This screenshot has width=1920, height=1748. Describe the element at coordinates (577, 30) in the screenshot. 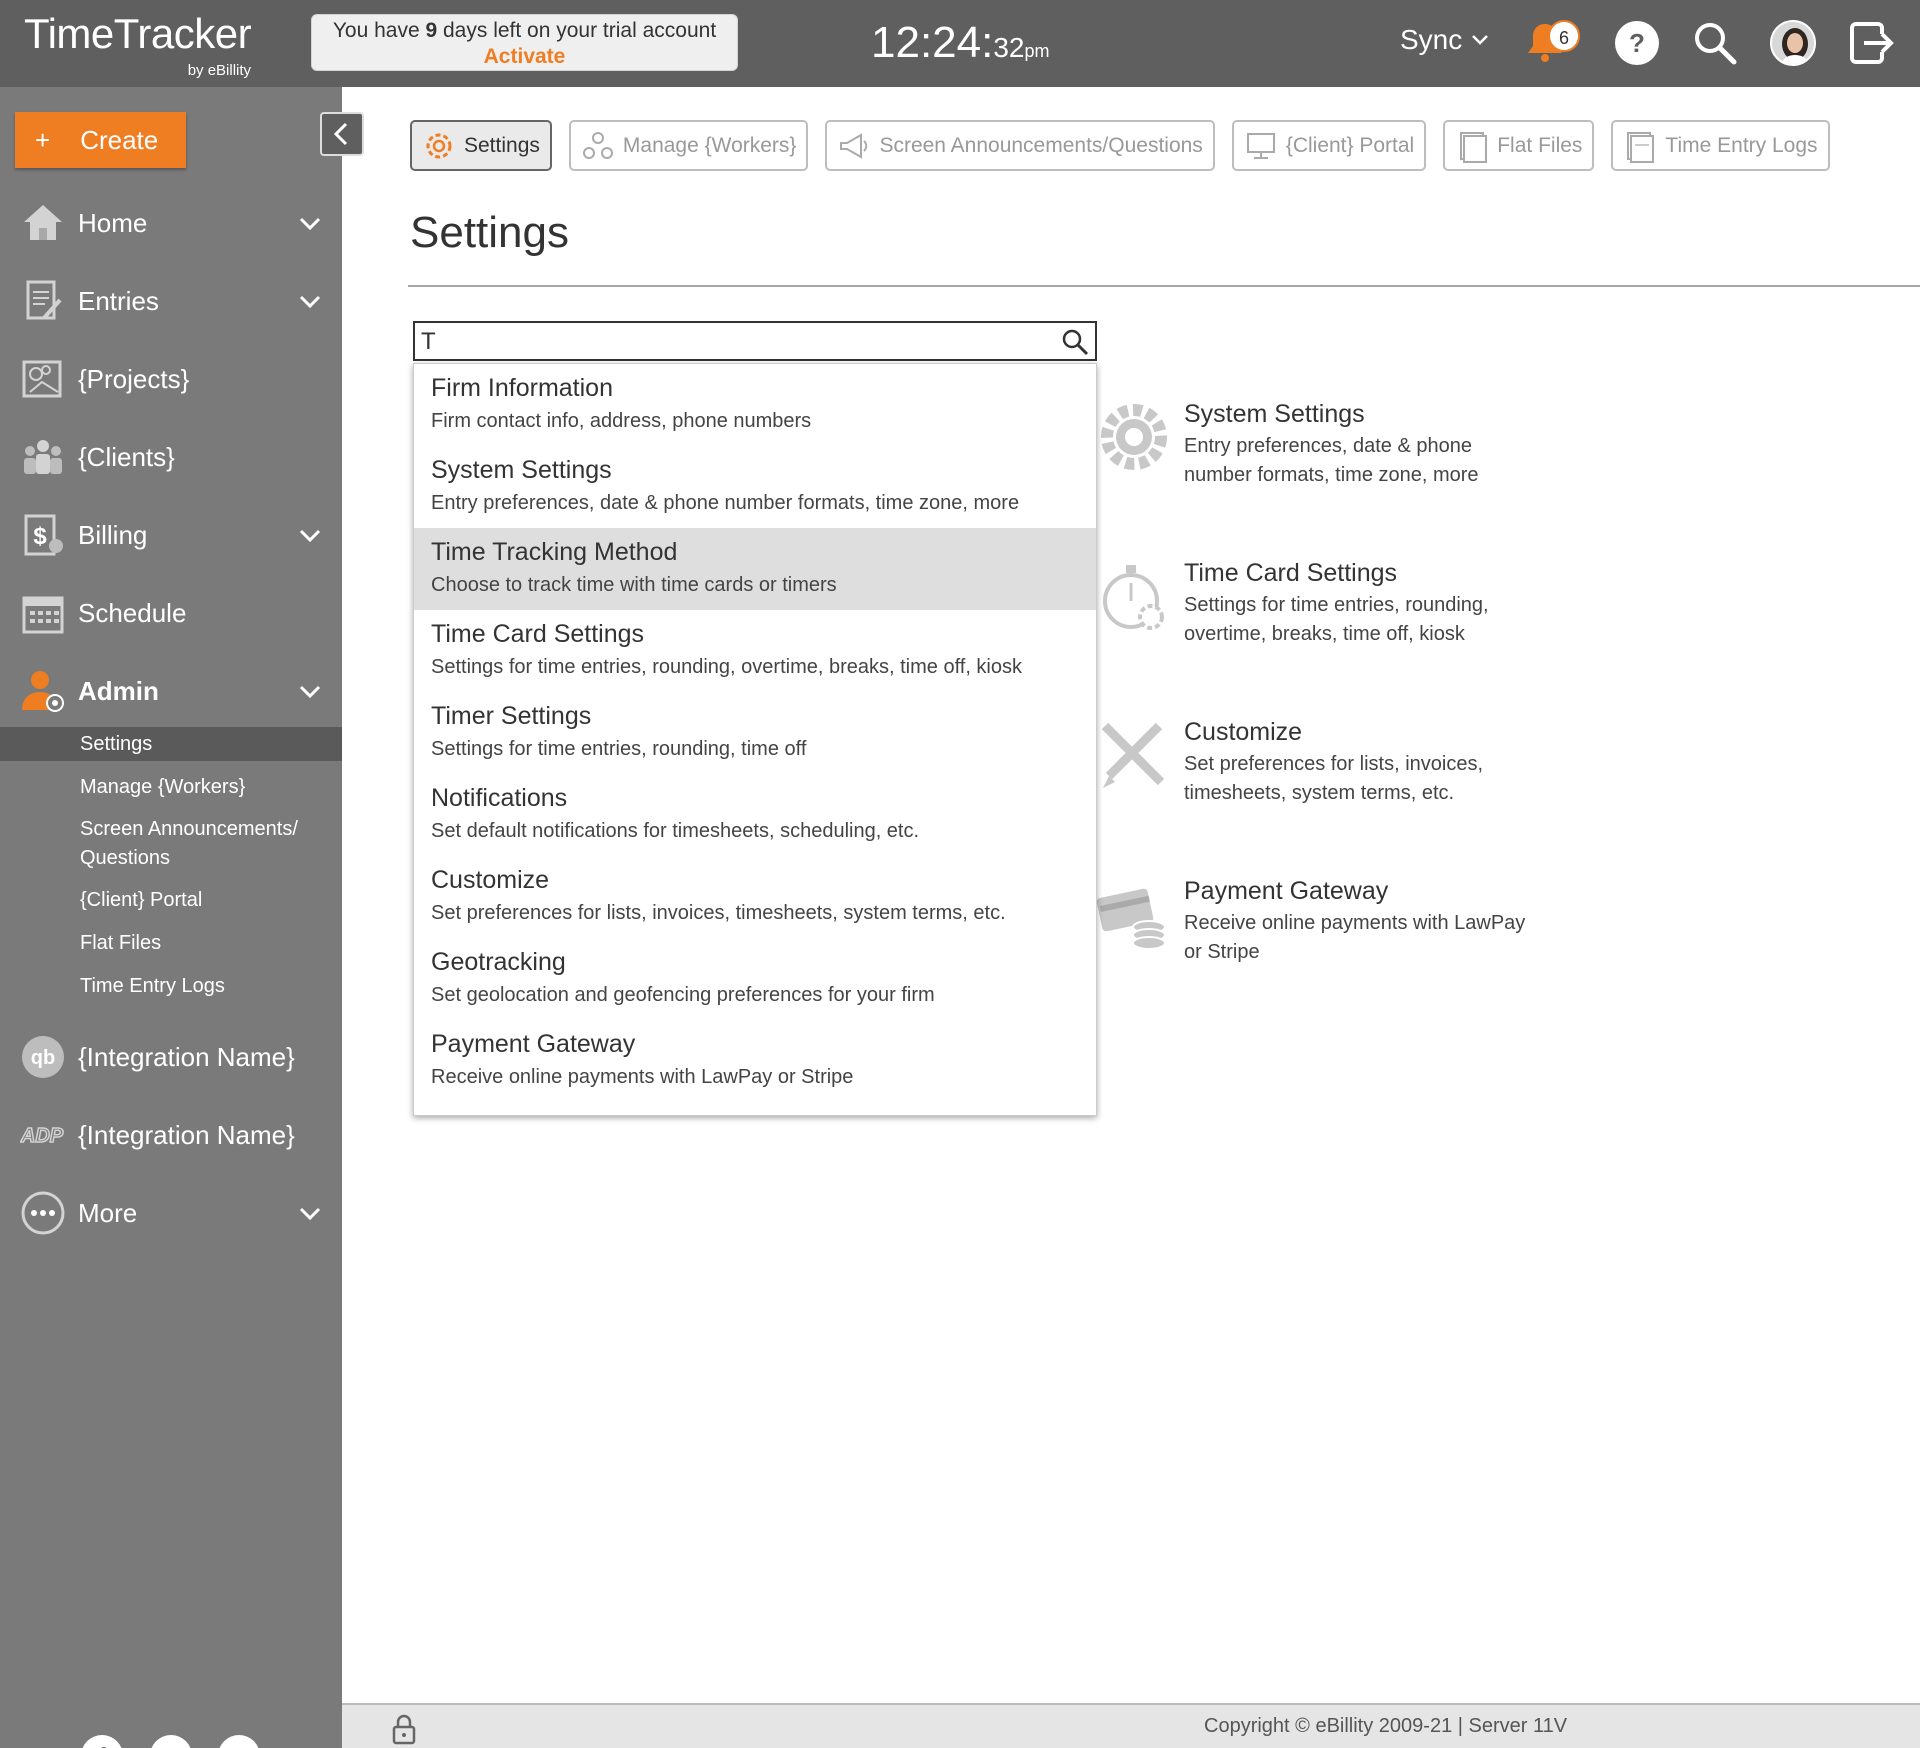

I see `trial-suffix: days left on your trial account` at that location.